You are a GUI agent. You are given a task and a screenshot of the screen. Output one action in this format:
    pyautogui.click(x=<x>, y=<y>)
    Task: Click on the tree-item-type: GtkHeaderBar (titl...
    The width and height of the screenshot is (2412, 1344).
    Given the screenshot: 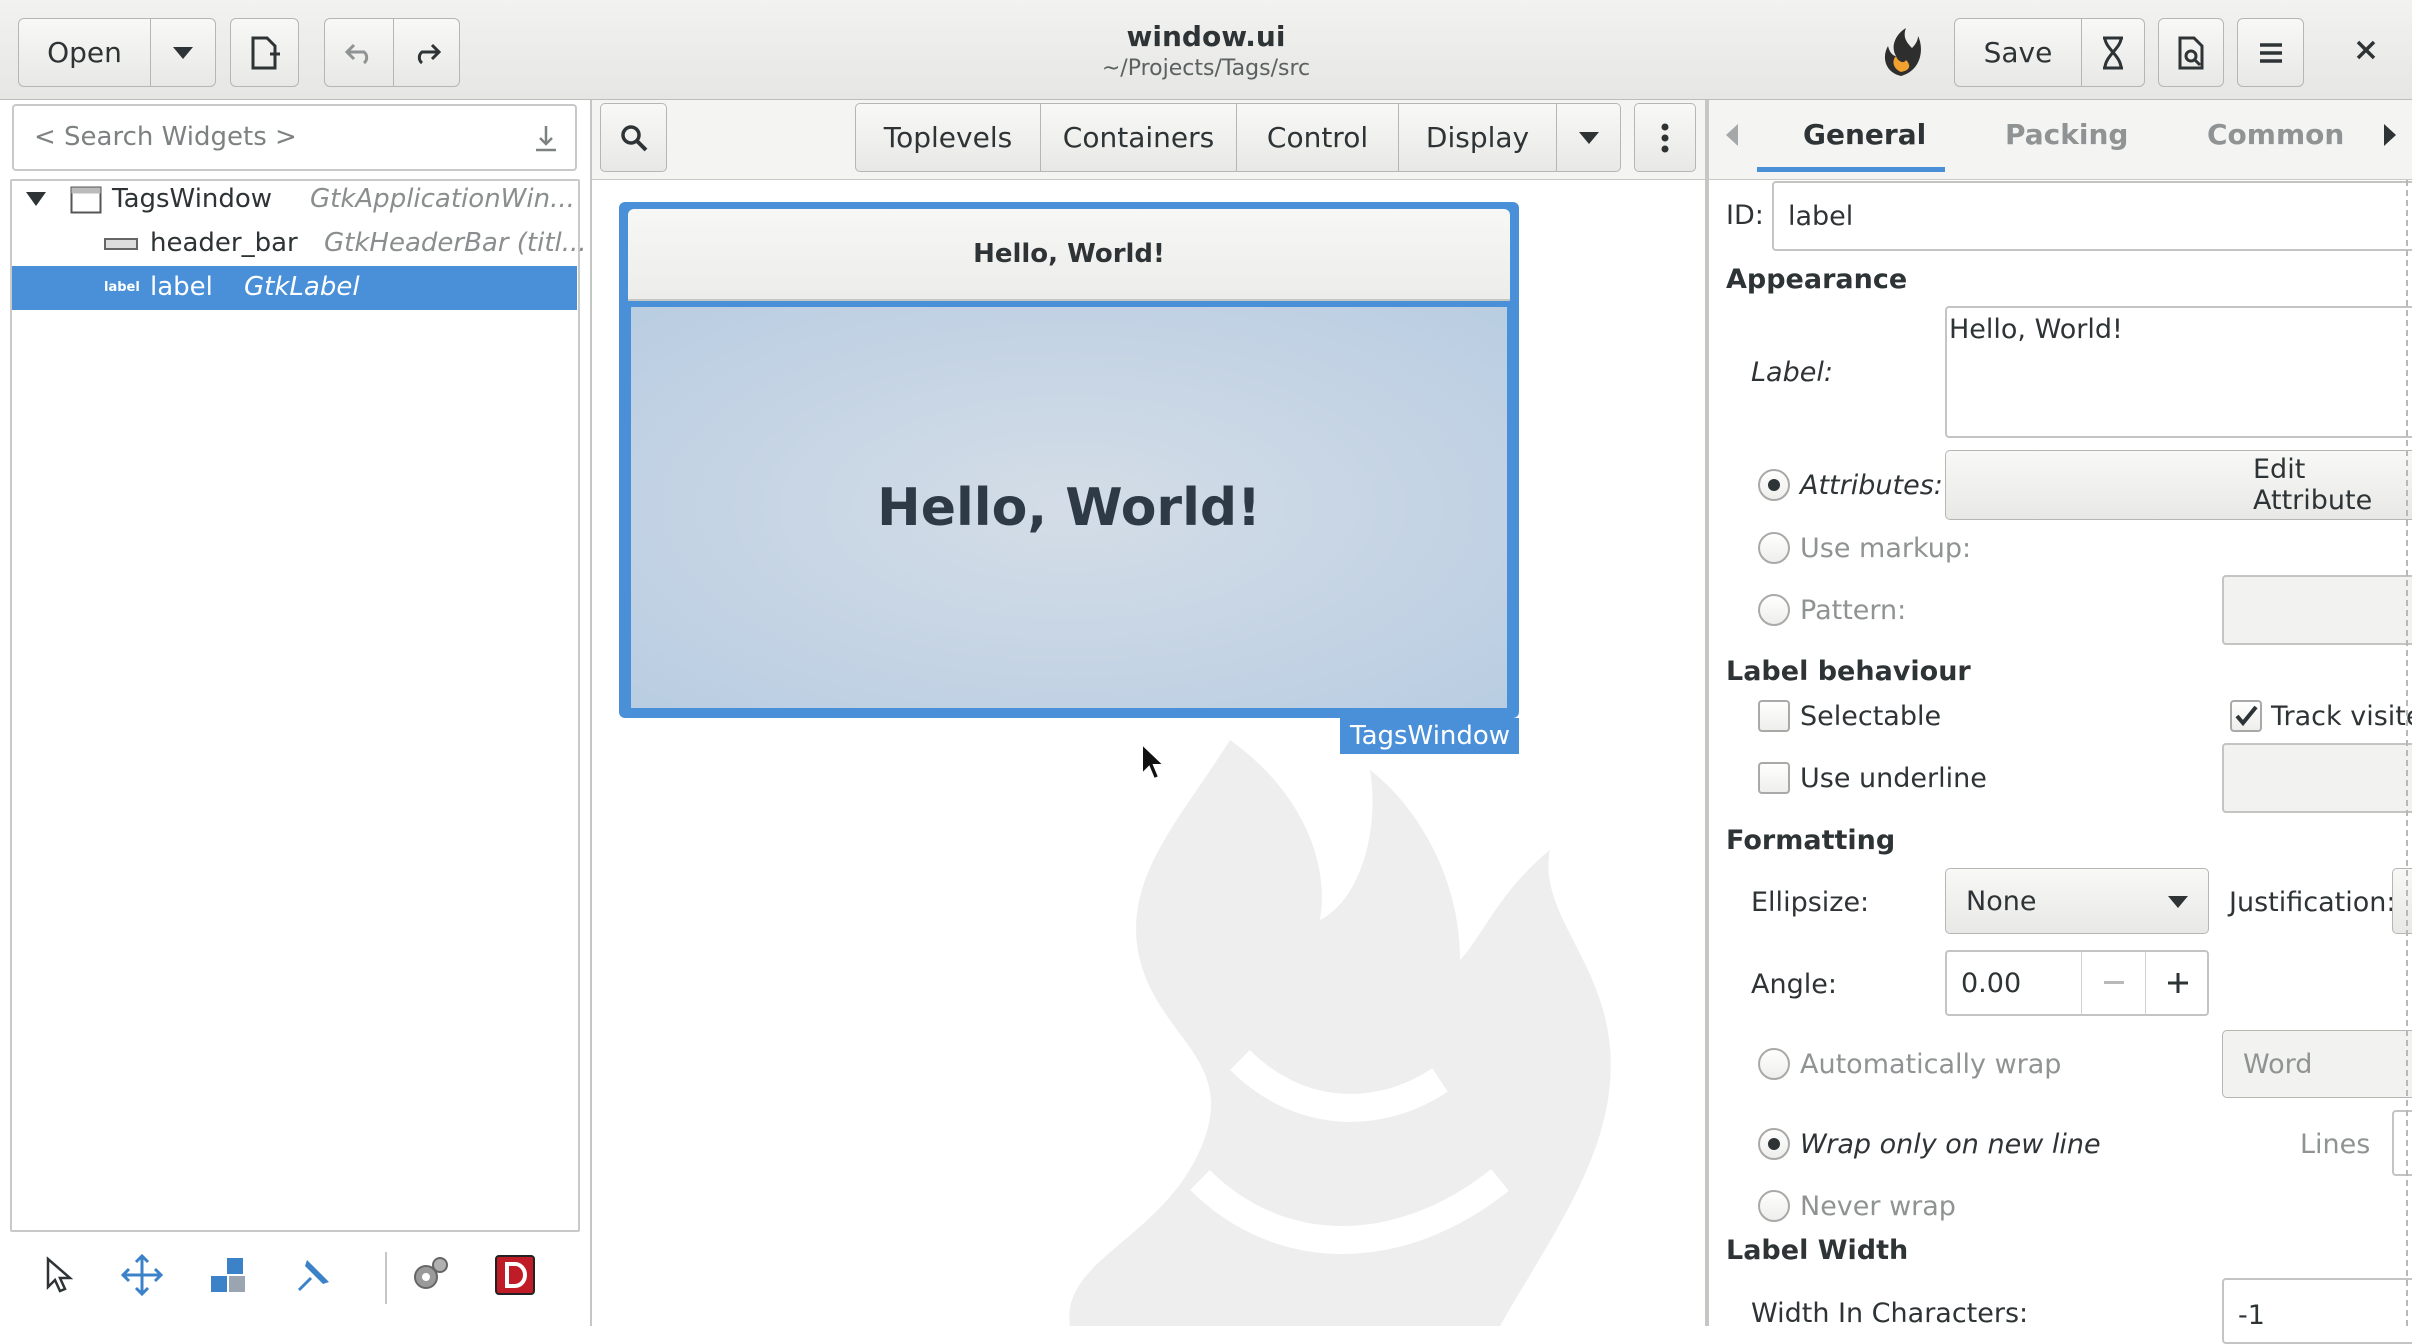 What is the action you would take?
    pyautogui.click(x=455, y=243)
    